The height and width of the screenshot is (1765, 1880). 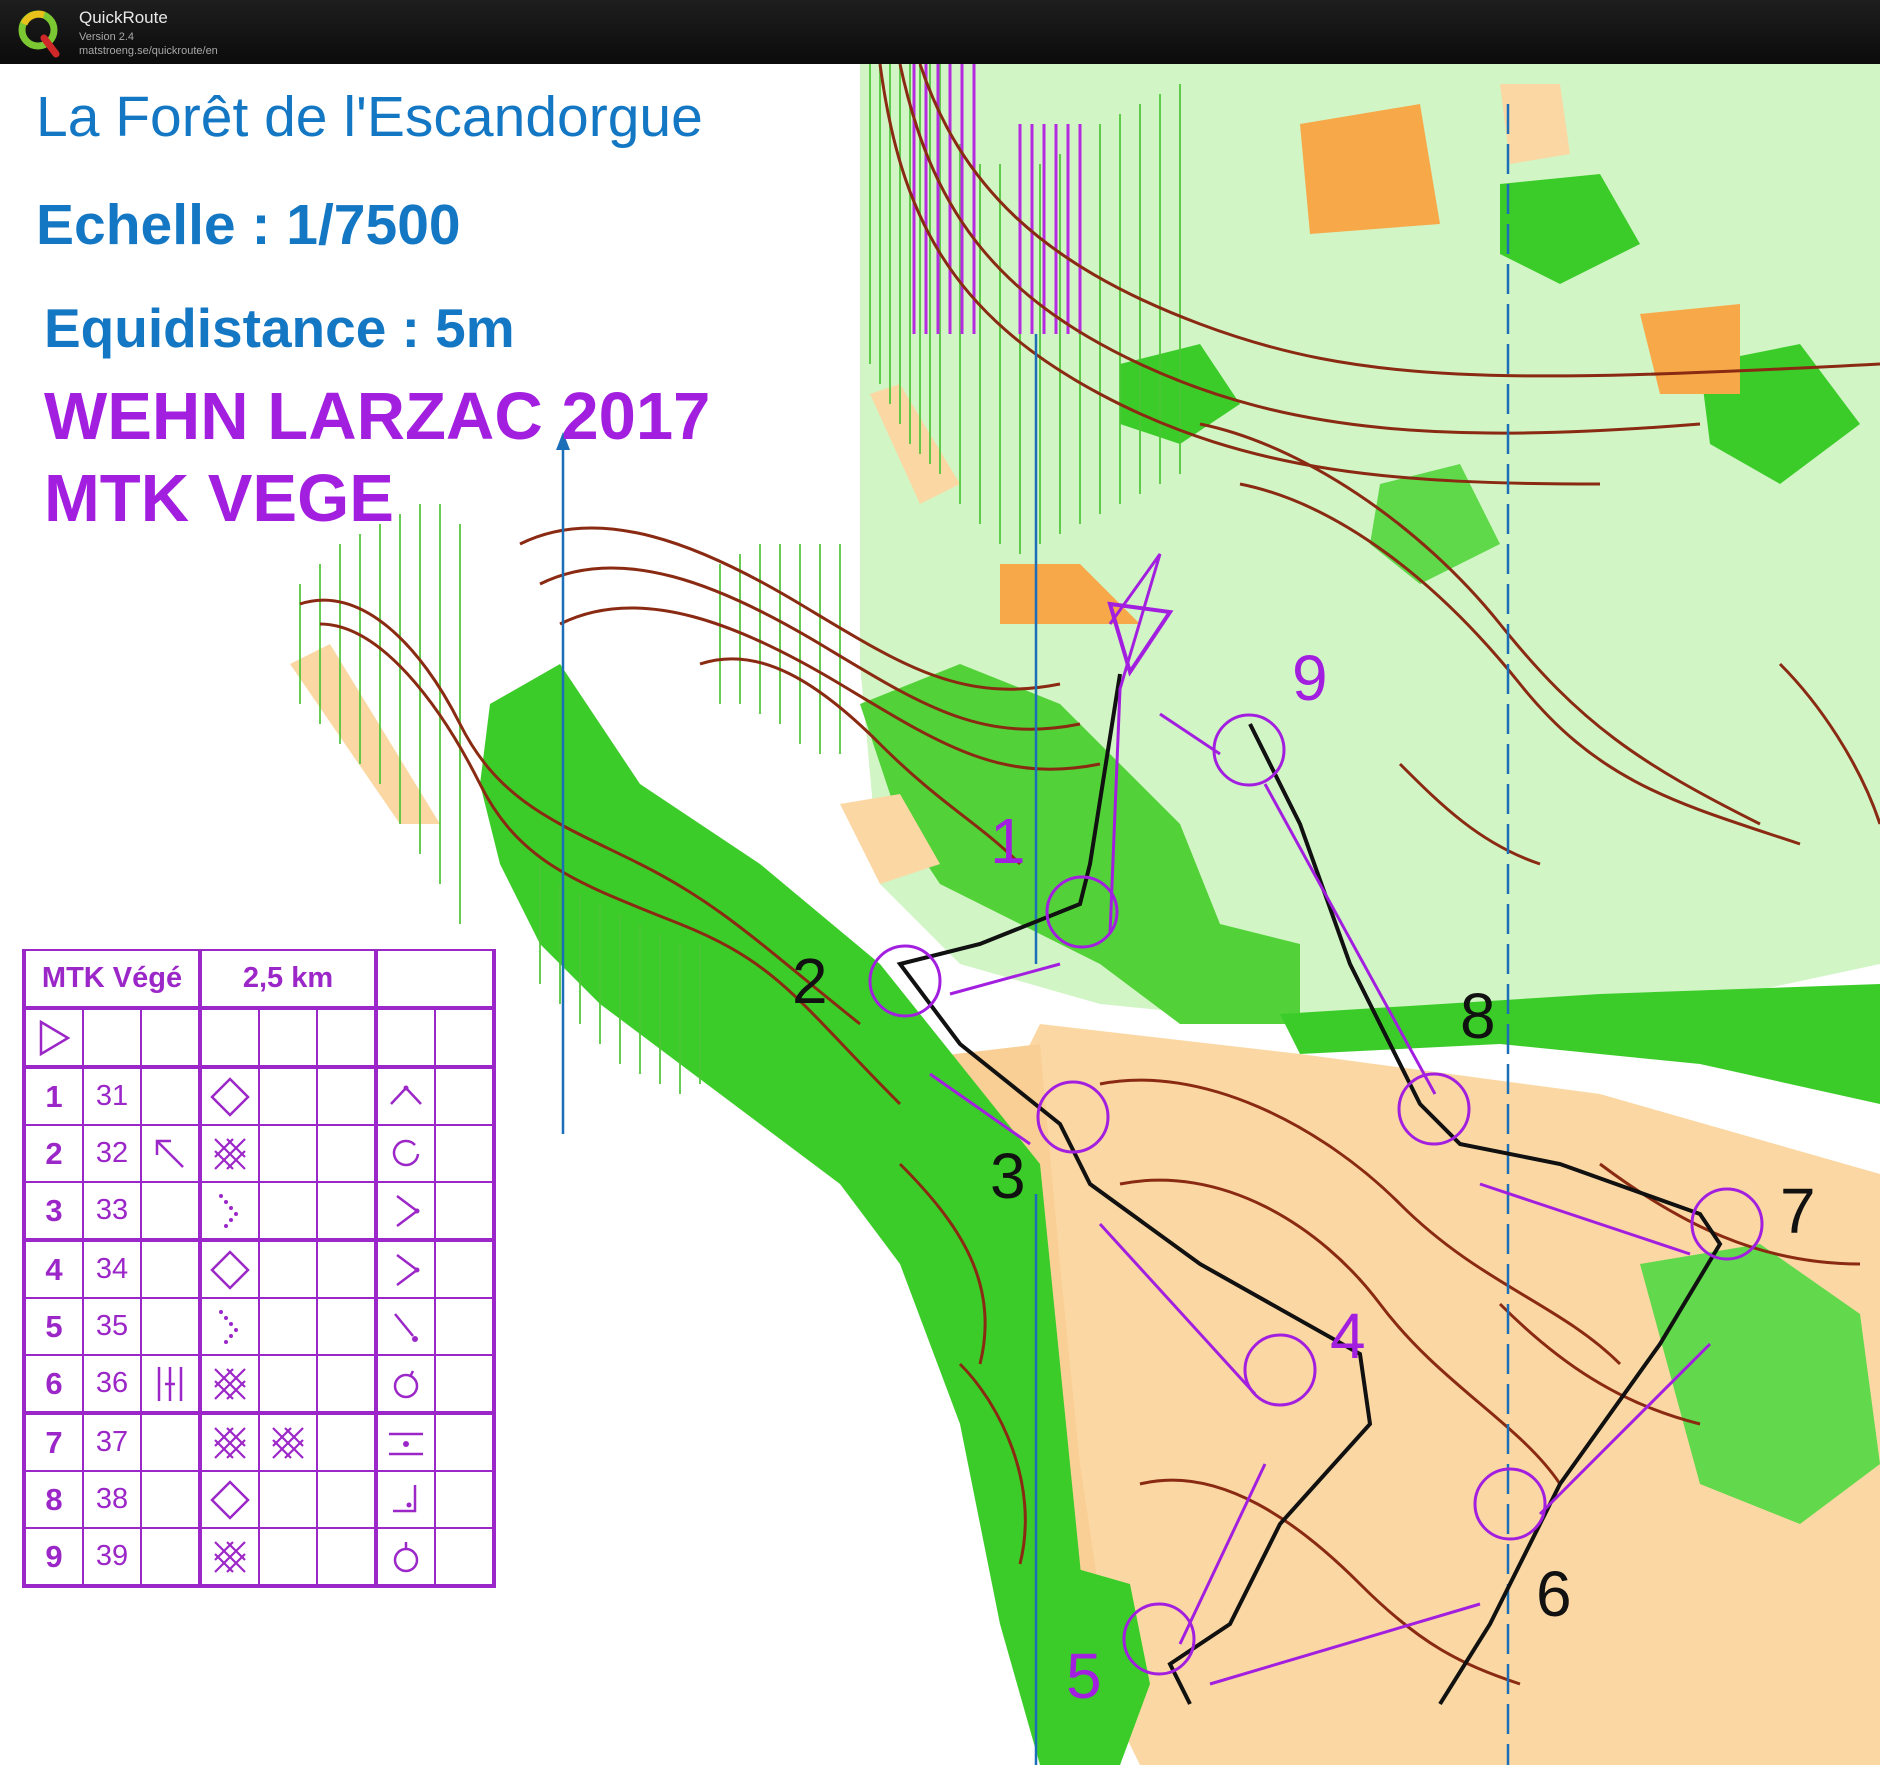 I want to click on control-number-1: 1, so click(x=1008, y=841).